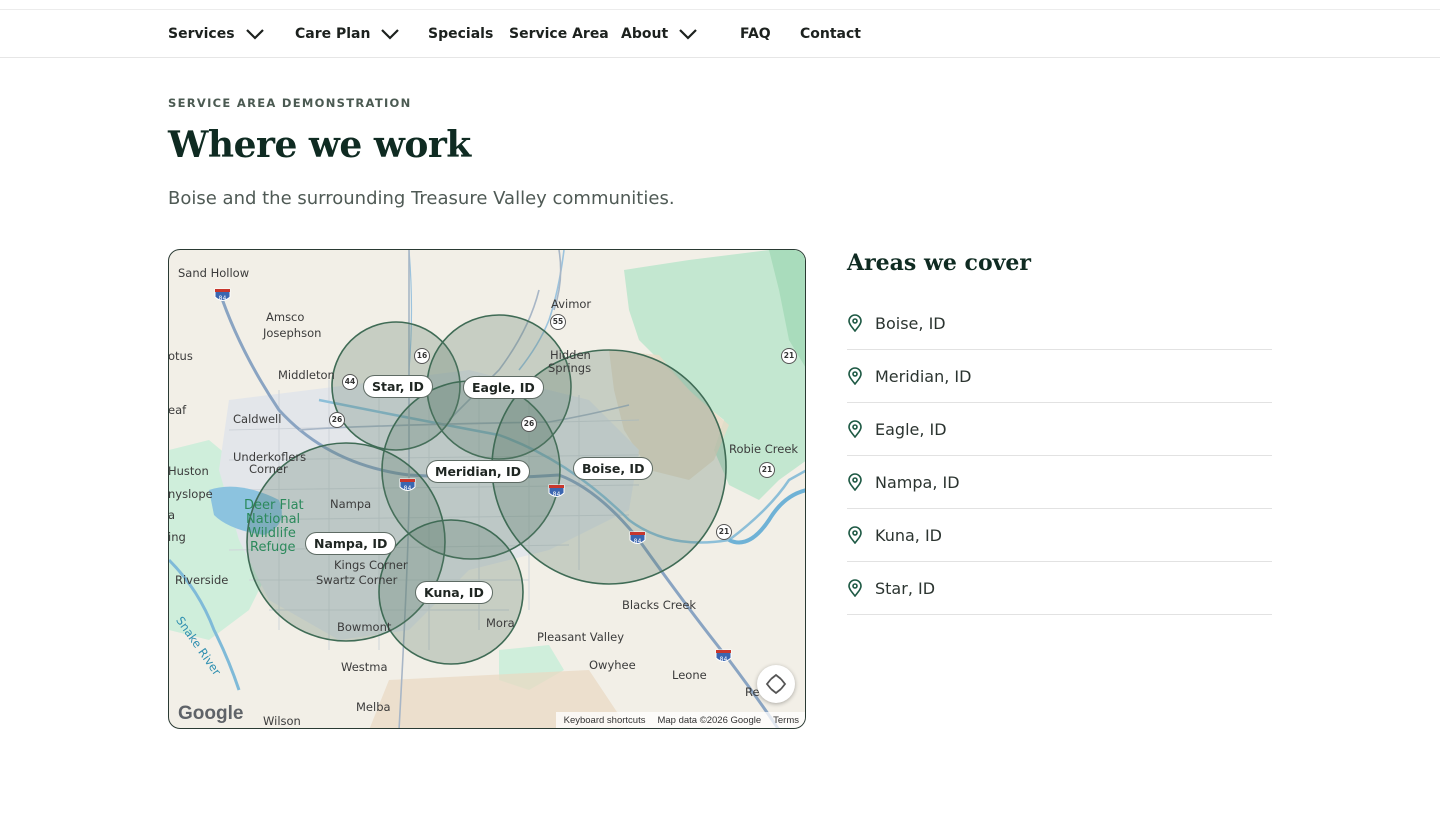  I want to click on place-label: Avimor, so click(571, 304).